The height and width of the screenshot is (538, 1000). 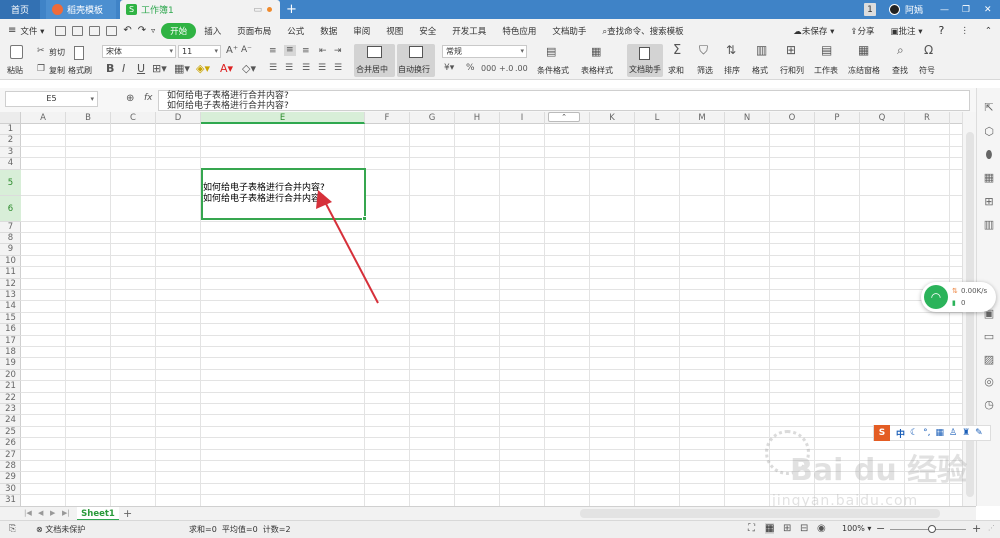 I want to click on freeze-button: 冻结窗格, so click(x=864, y=70).